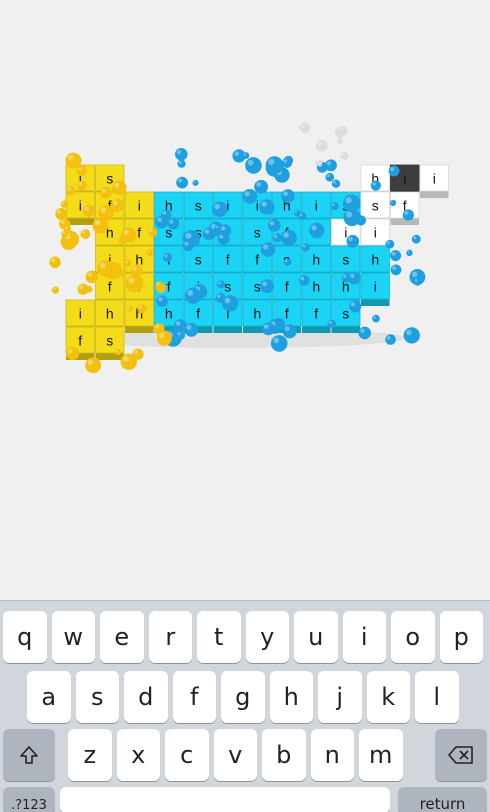 The width and height of the screenshot is (490, 812). I want to click on key-y: y, so click(267, 637).